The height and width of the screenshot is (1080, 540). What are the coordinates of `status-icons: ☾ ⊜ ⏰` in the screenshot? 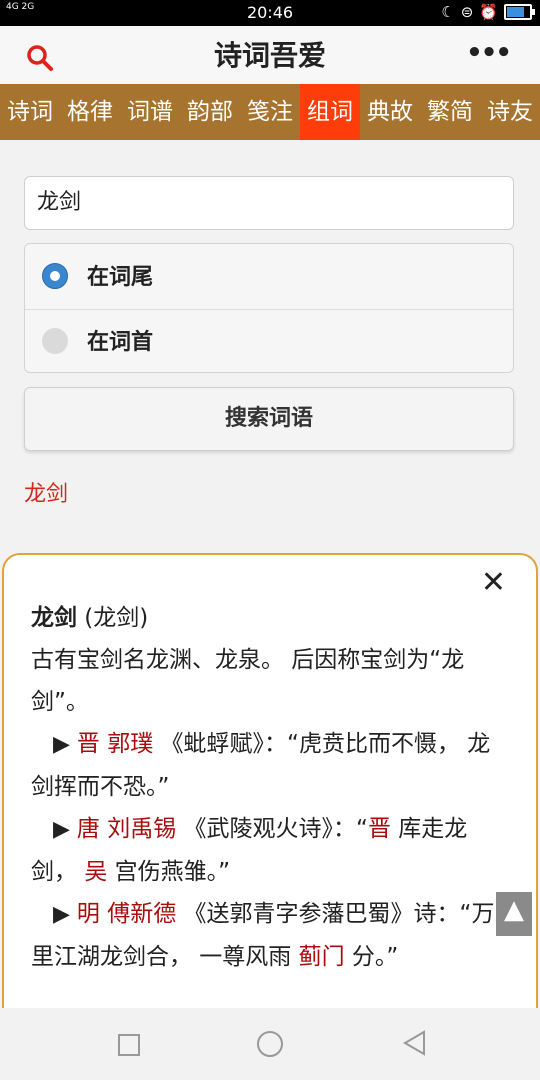 It's located at (488, 12).